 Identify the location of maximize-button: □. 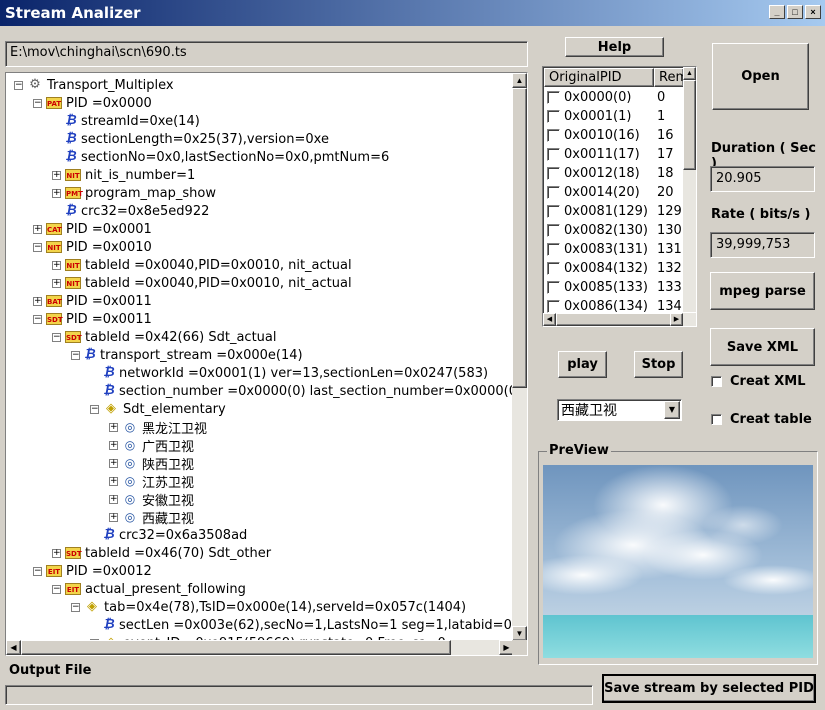
(795, 12).